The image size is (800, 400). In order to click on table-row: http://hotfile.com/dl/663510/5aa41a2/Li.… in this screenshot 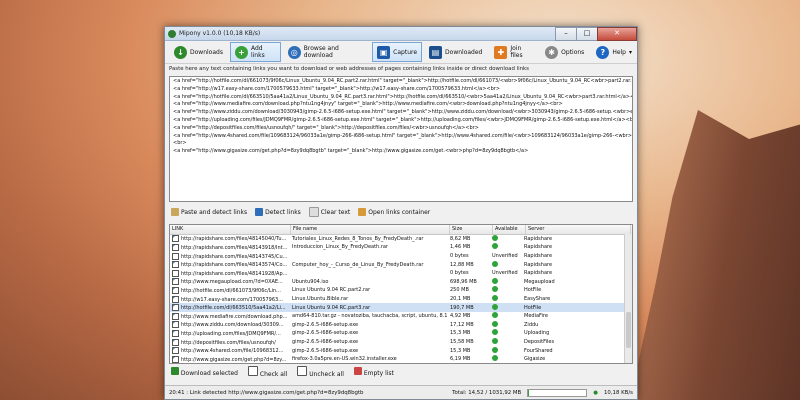, I will do `click(401, 307)`.